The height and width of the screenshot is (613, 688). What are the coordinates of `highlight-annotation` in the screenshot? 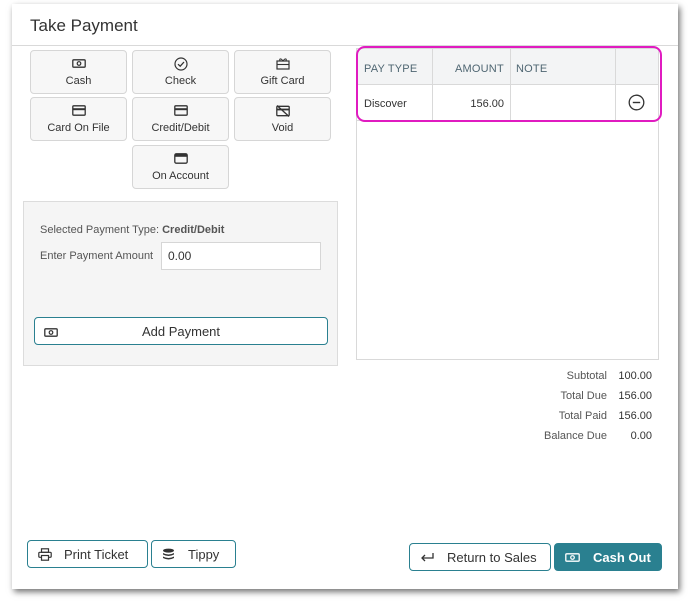 It's located at (509, 84).